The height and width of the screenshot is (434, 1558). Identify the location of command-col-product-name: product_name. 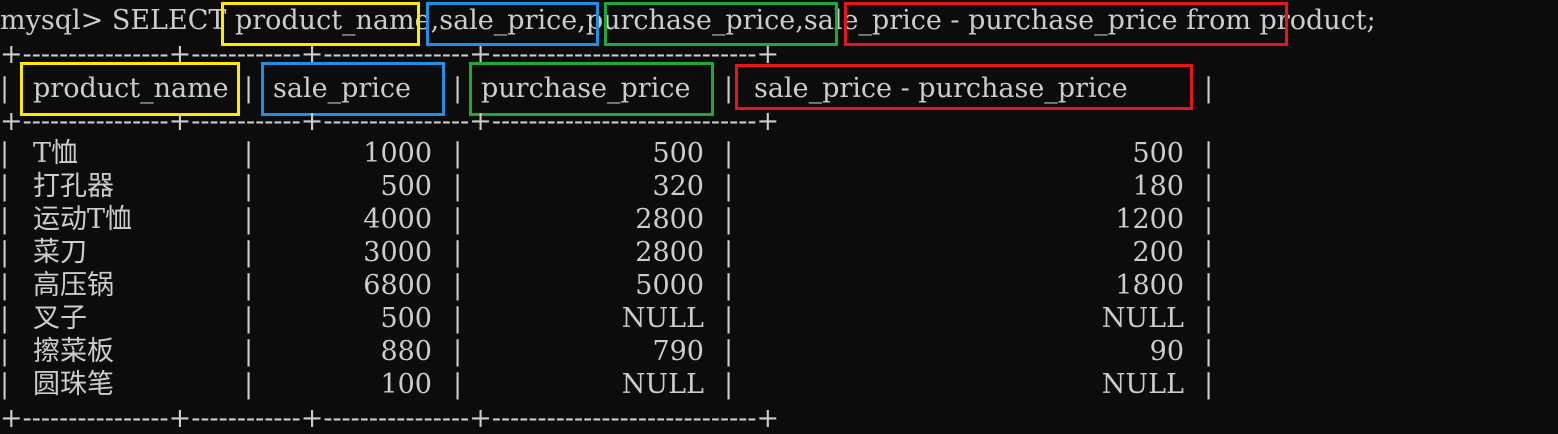
(332, 20).